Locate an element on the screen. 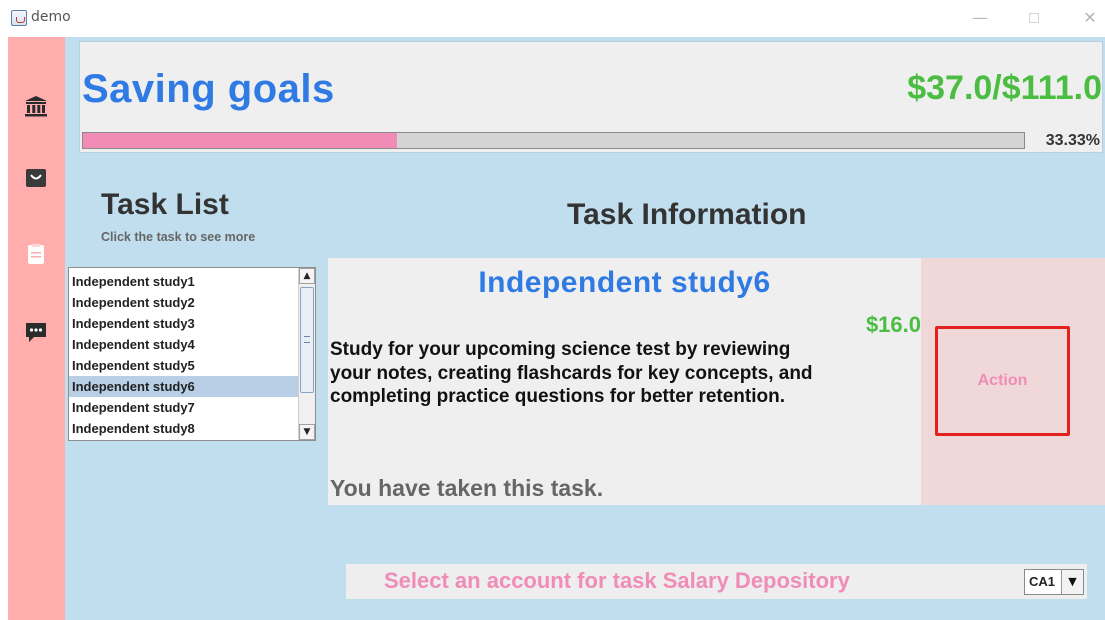 The height and width of the screenshot is (620, 1105). task-information-heading: Task Information is located at coordinates (687, 214).